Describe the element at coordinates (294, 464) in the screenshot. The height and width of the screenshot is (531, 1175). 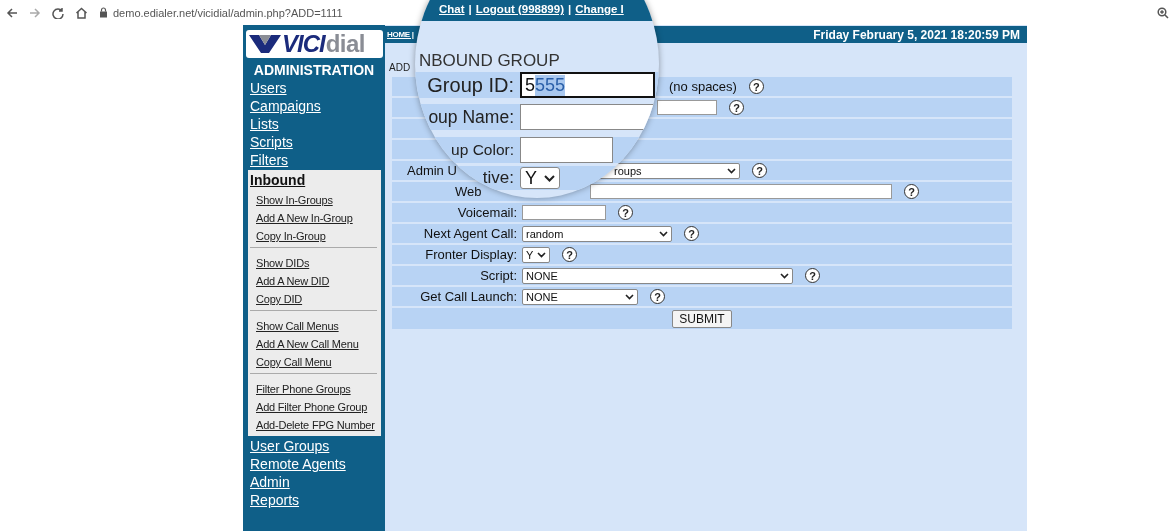
I see `sidebar-link: Remote Agents` at that location.